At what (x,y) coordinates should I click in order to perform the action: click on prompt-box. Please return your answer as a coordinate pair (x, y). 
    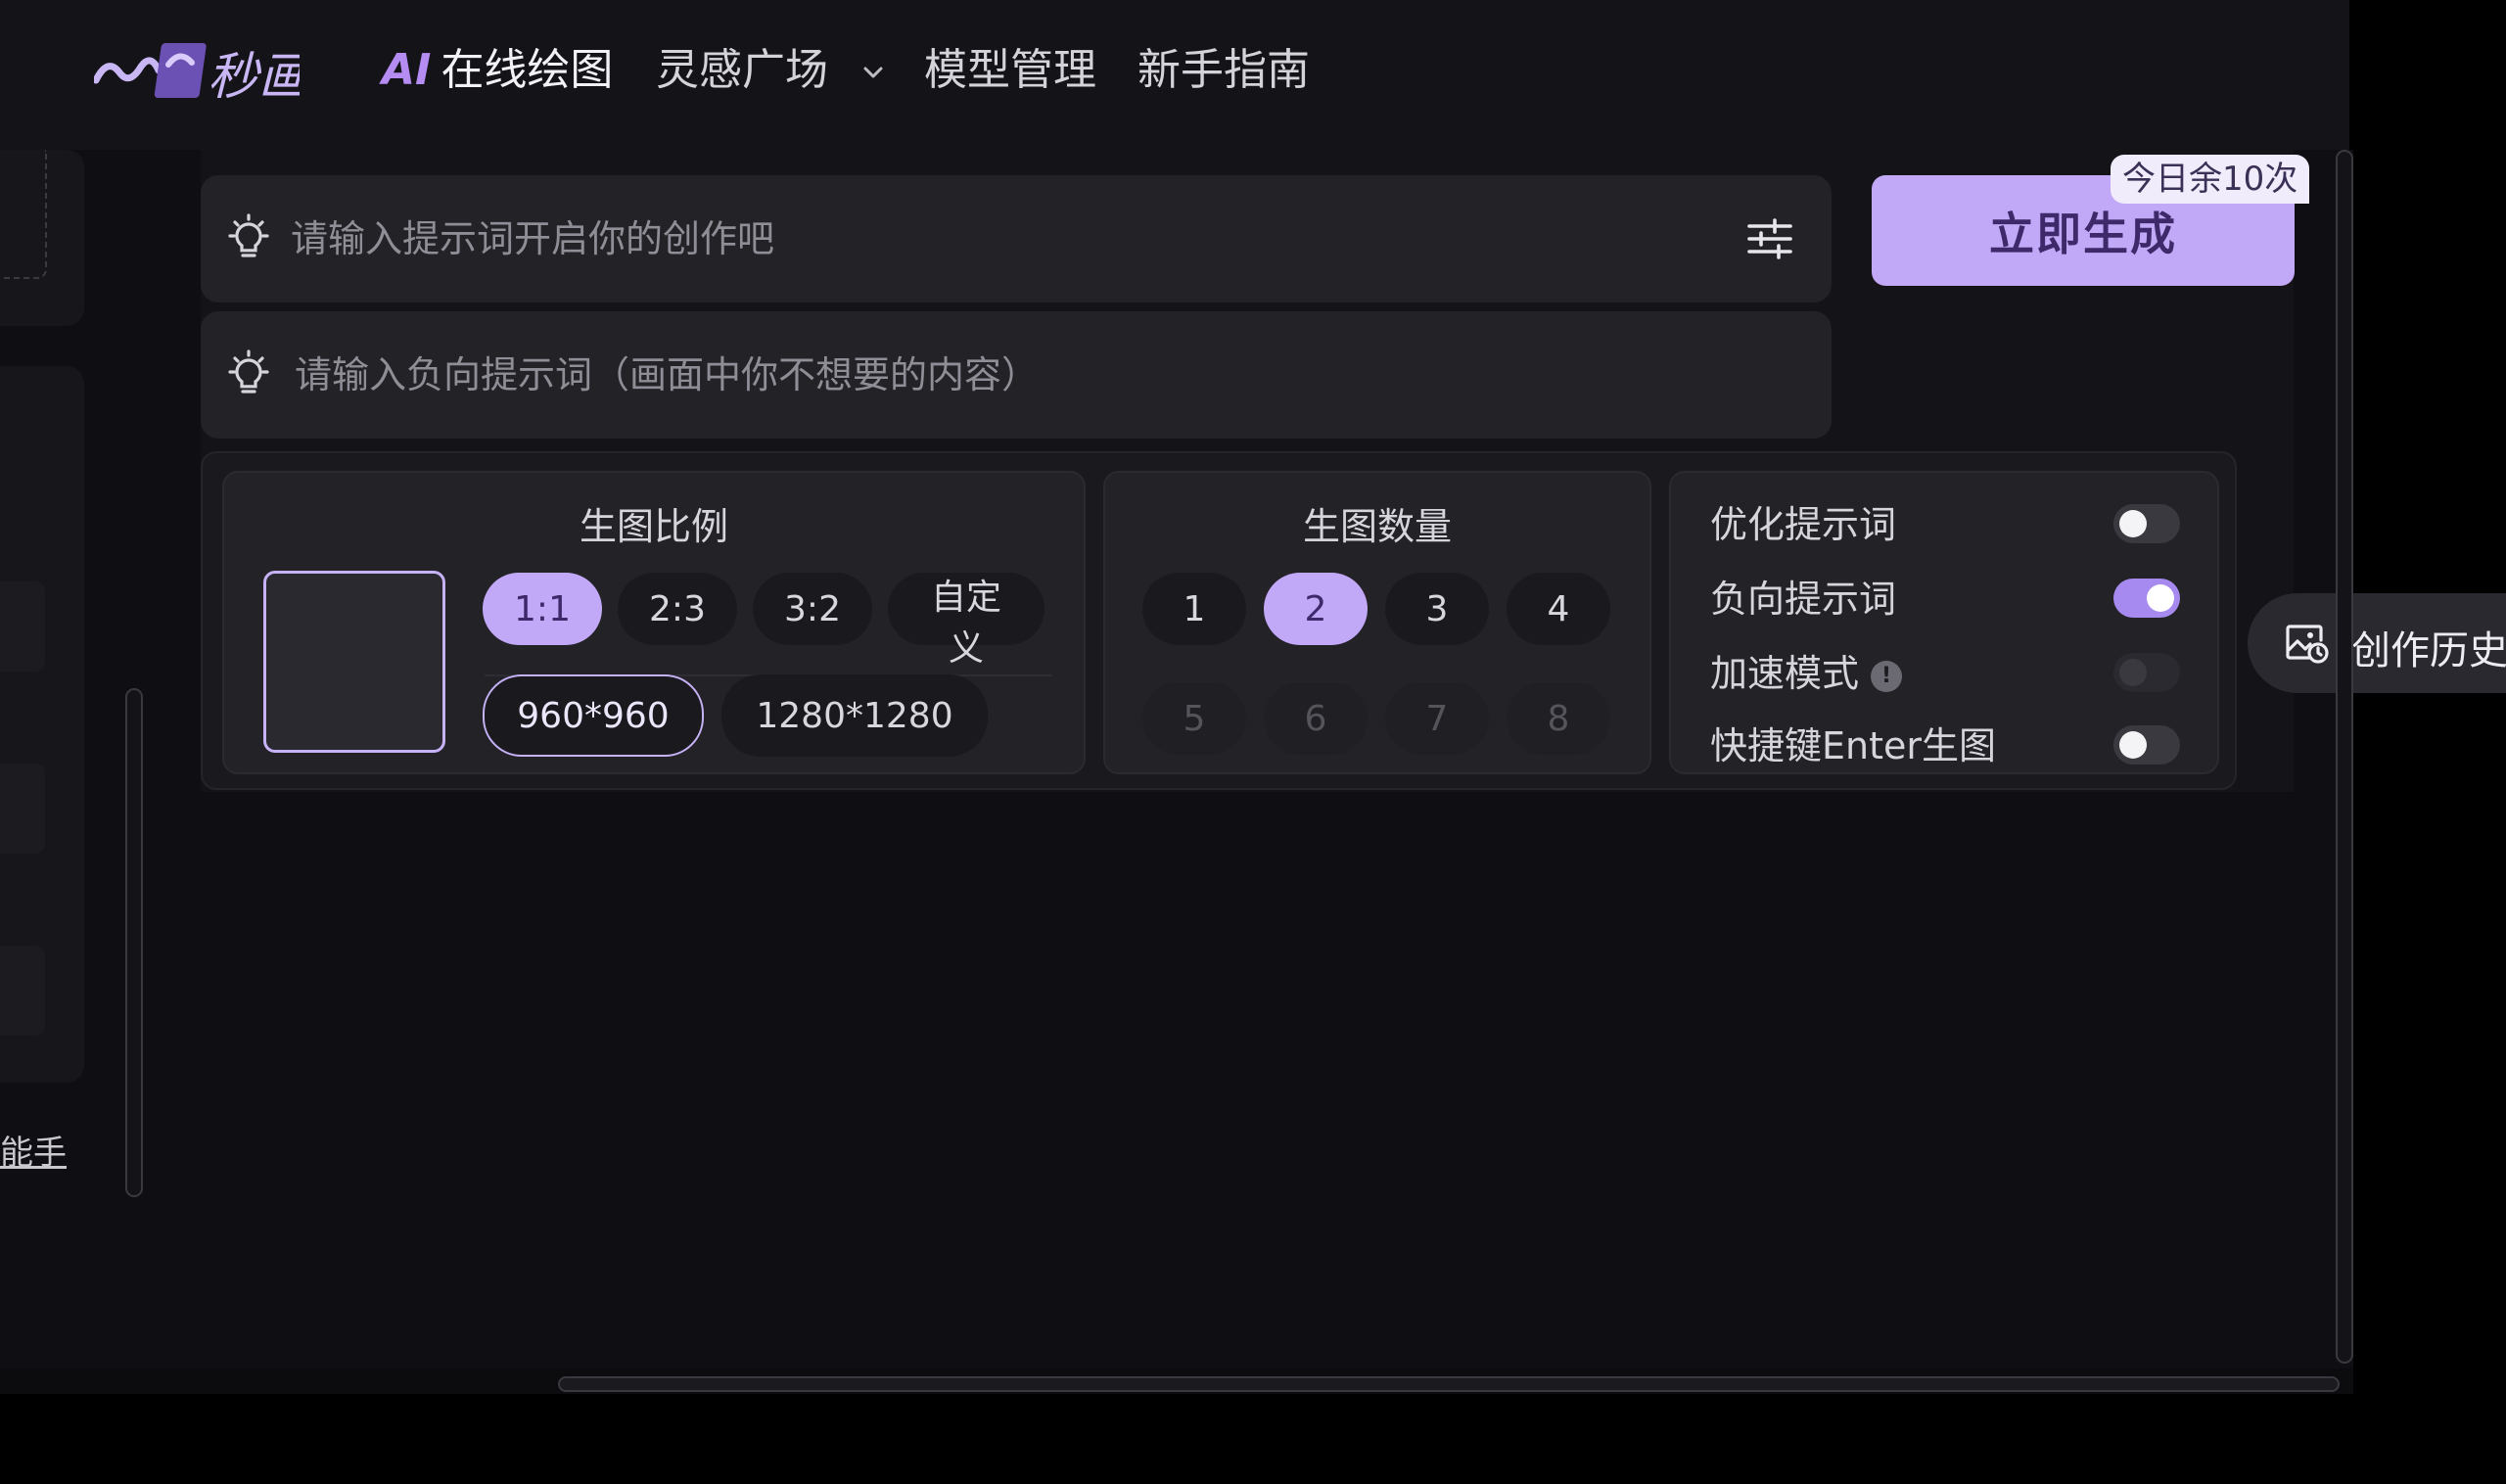
    Looking at the image, I should click on (1016, 238).